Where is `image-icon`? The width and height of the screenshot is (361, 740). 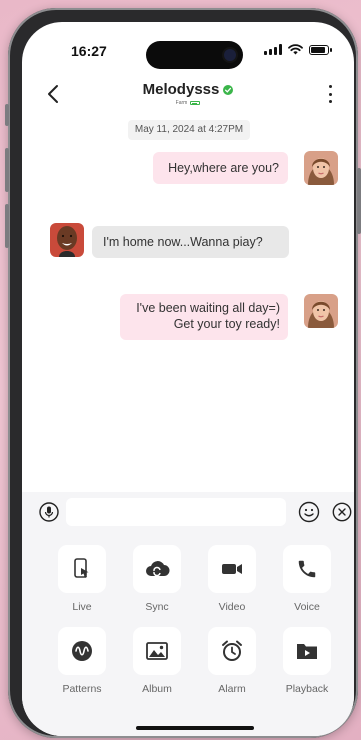 image-icon is located at coordinates (157, 651).